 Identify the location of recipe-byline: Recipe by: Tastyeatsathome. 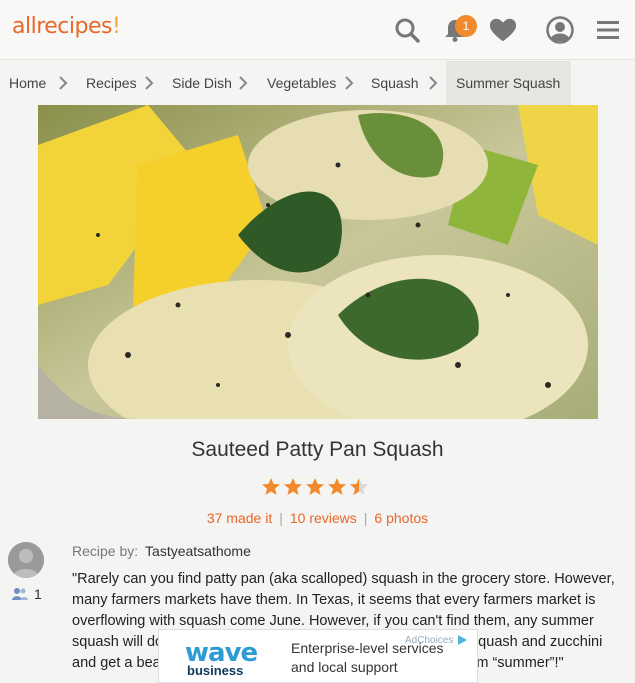
(161, 551).